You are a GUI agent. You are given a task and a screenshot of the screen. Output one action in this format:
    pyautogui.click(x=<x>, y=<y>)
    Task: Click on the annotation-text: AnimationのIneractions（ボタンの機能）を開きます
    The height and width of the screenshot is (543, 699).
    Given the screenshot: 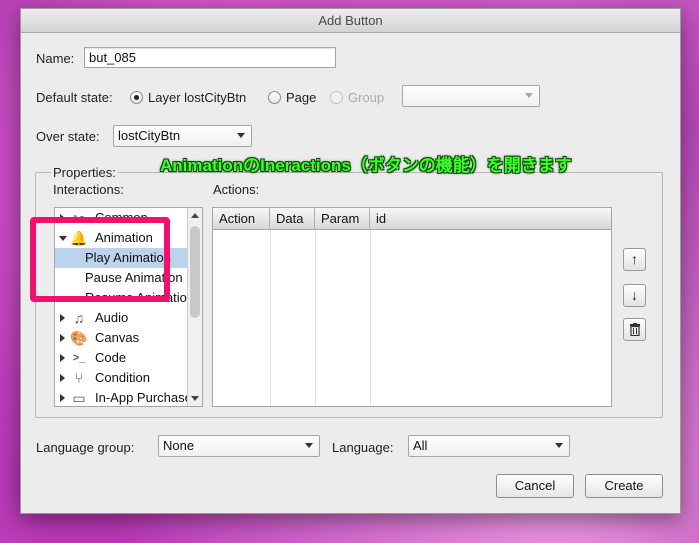 What is the action you would take?
    pyautogui.click(x=366, y=165)
    